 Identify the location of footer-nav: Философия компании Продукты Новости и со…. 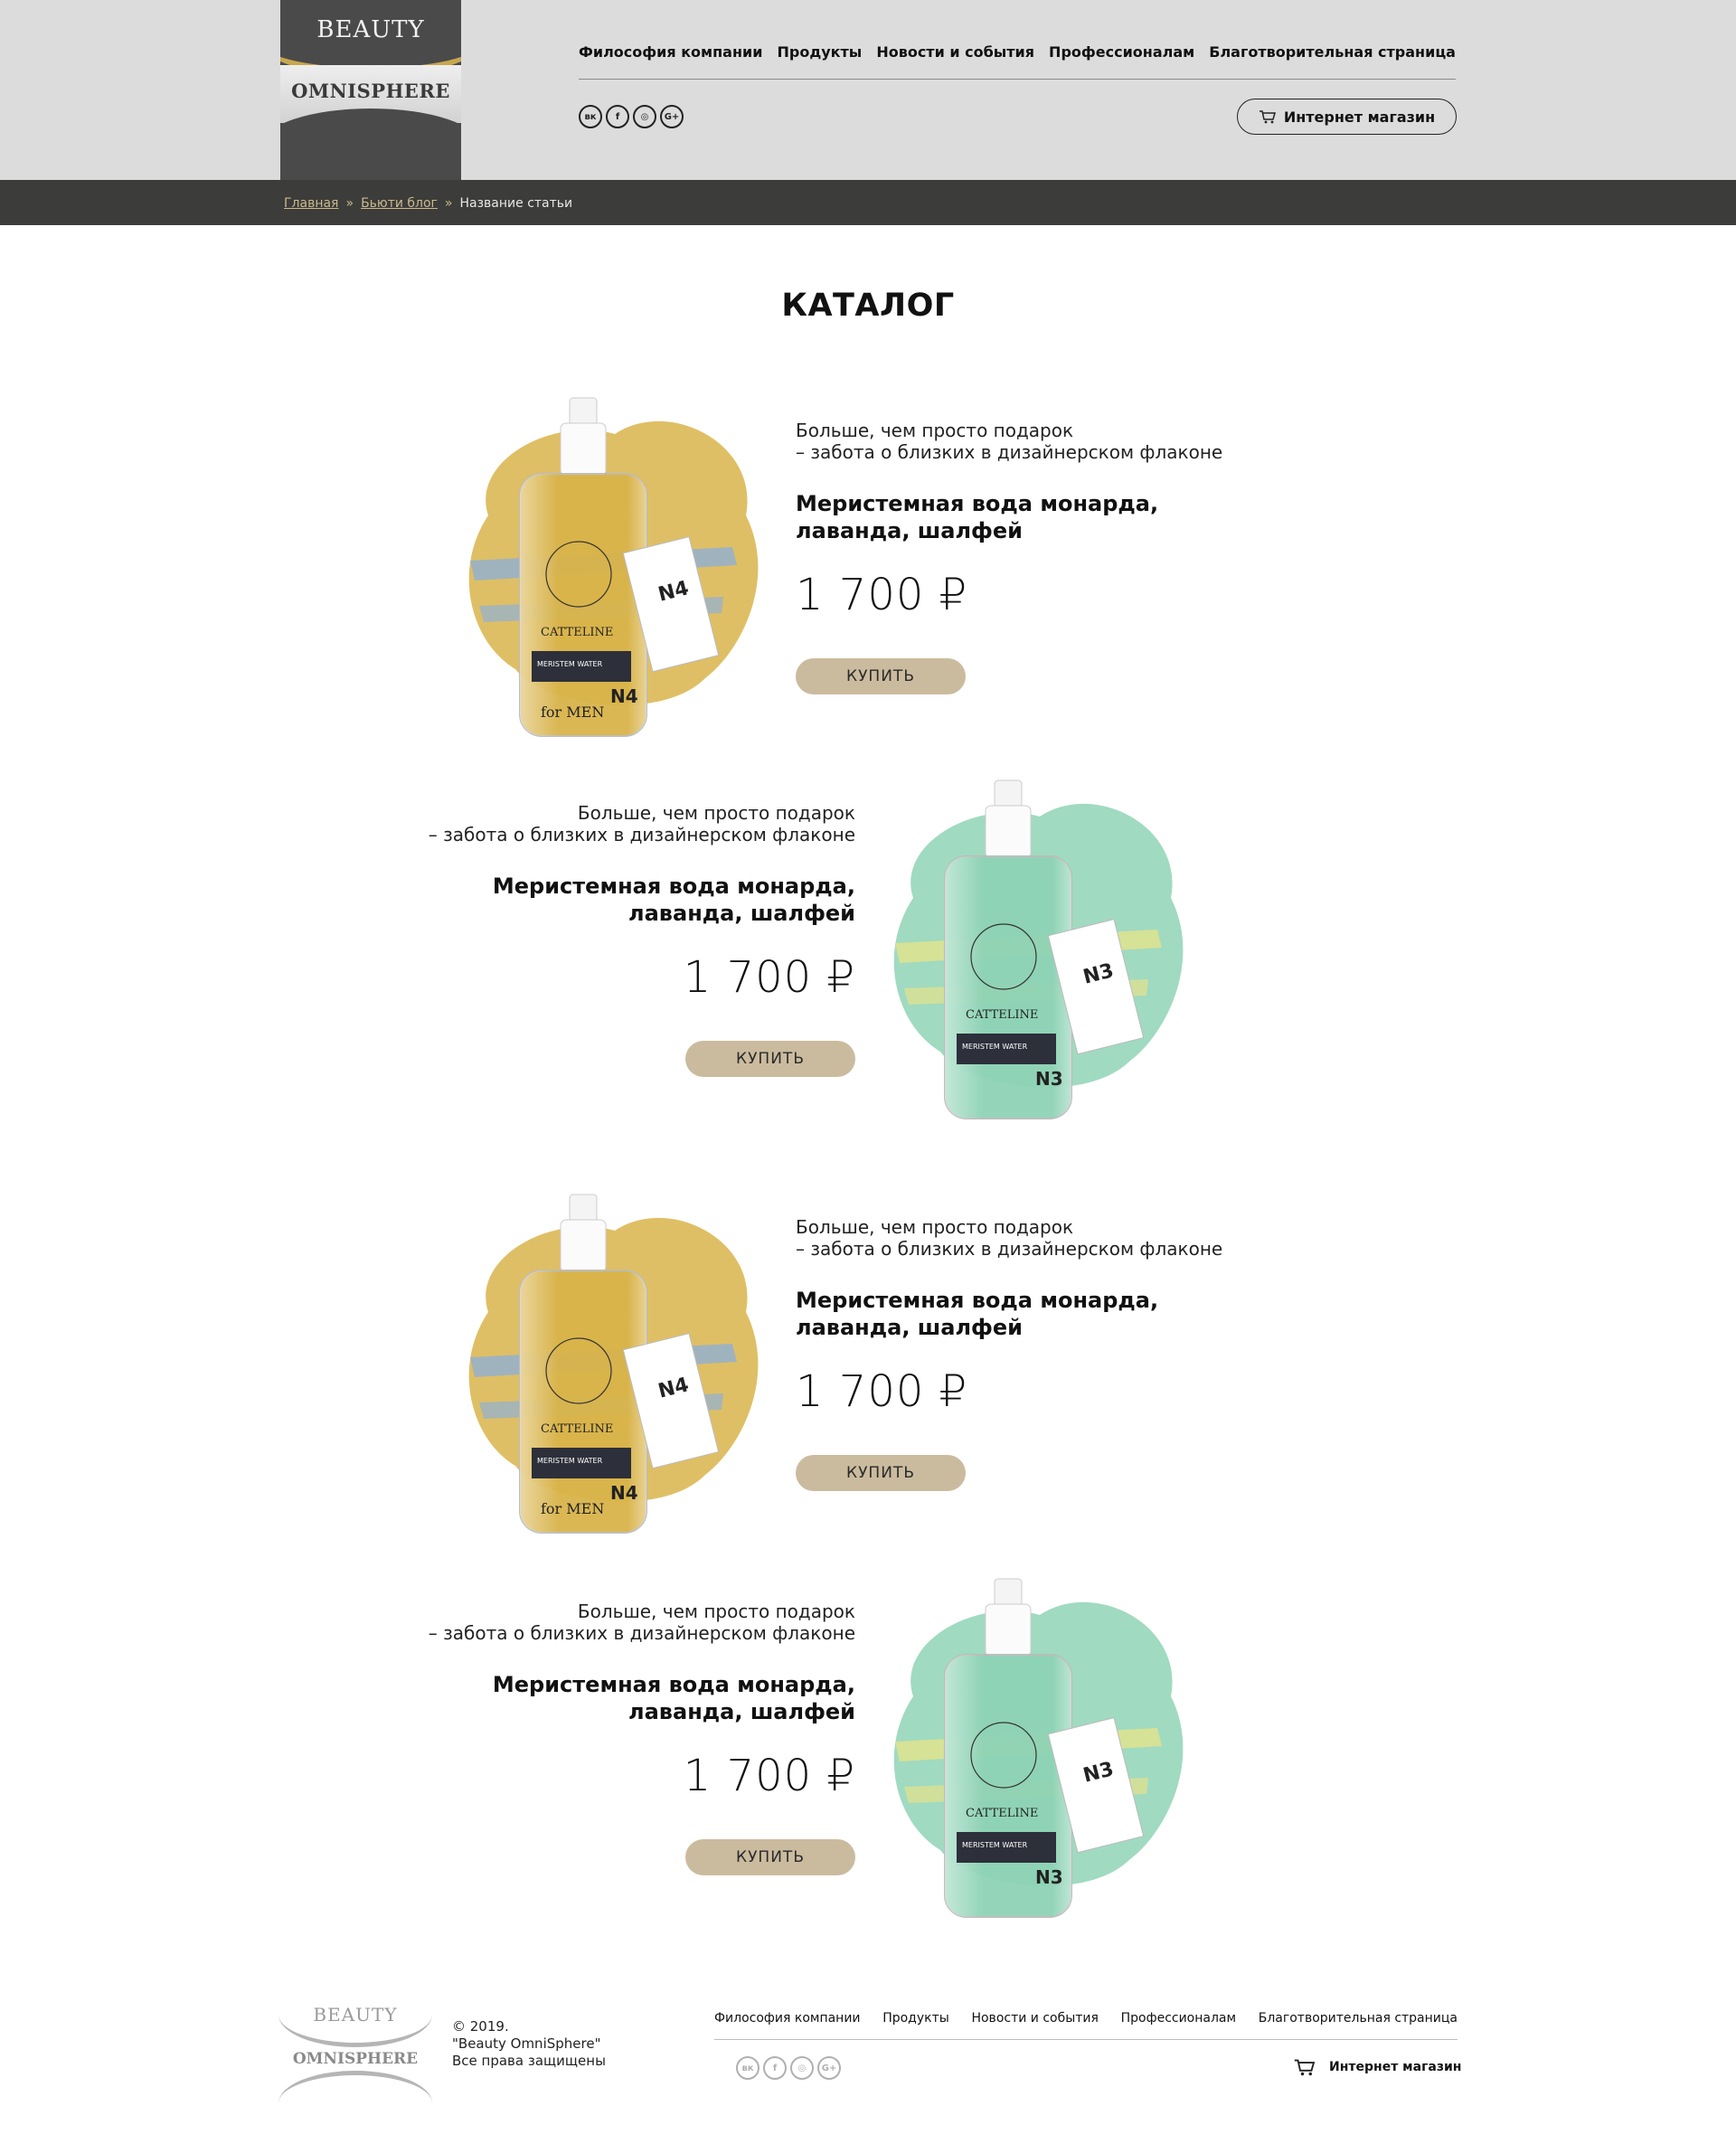
(1086, 2018).